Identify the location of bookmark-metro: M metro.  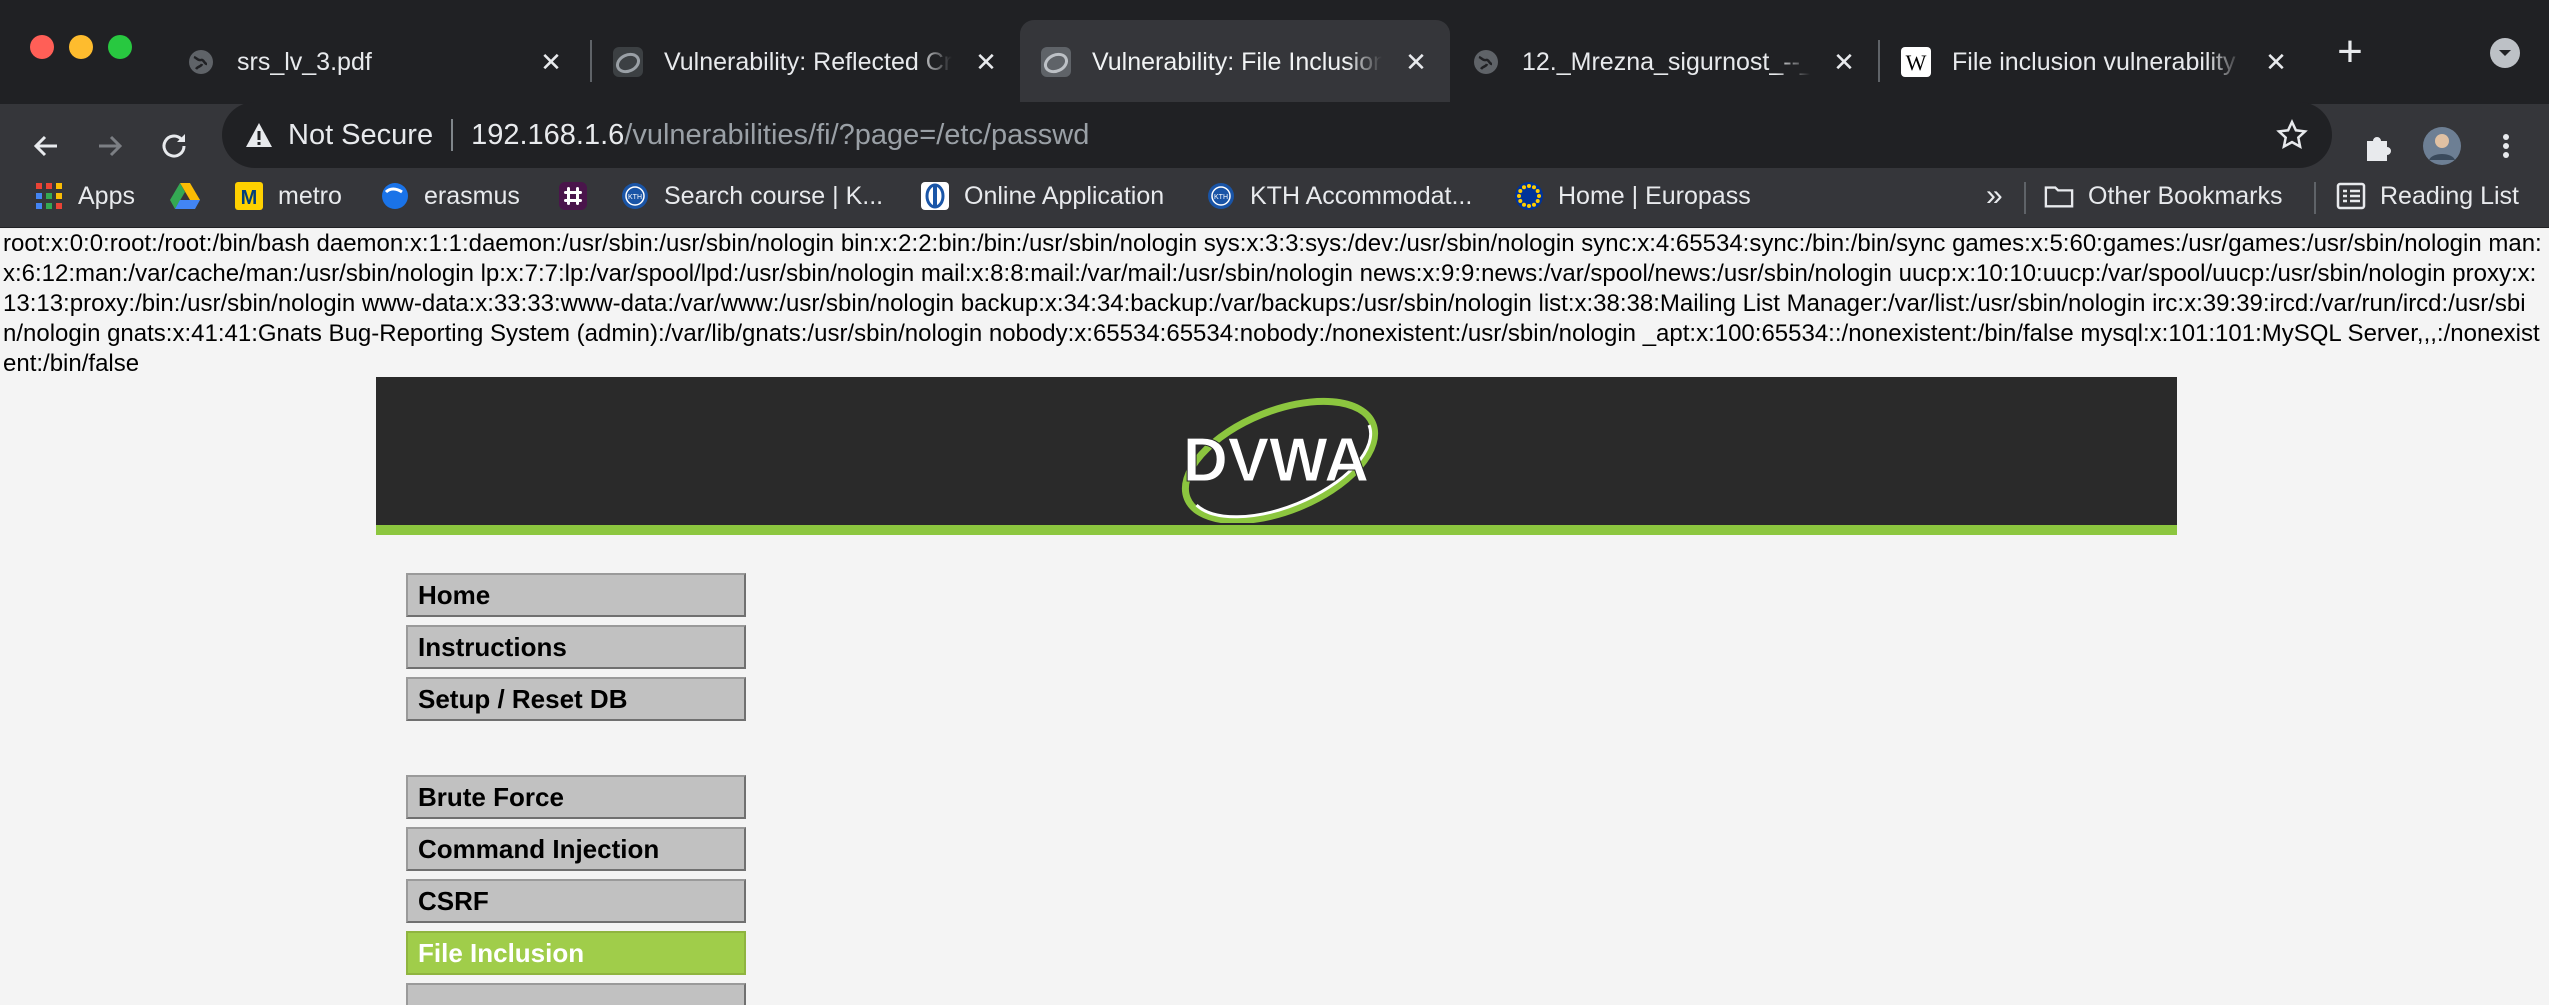
(288, 196).